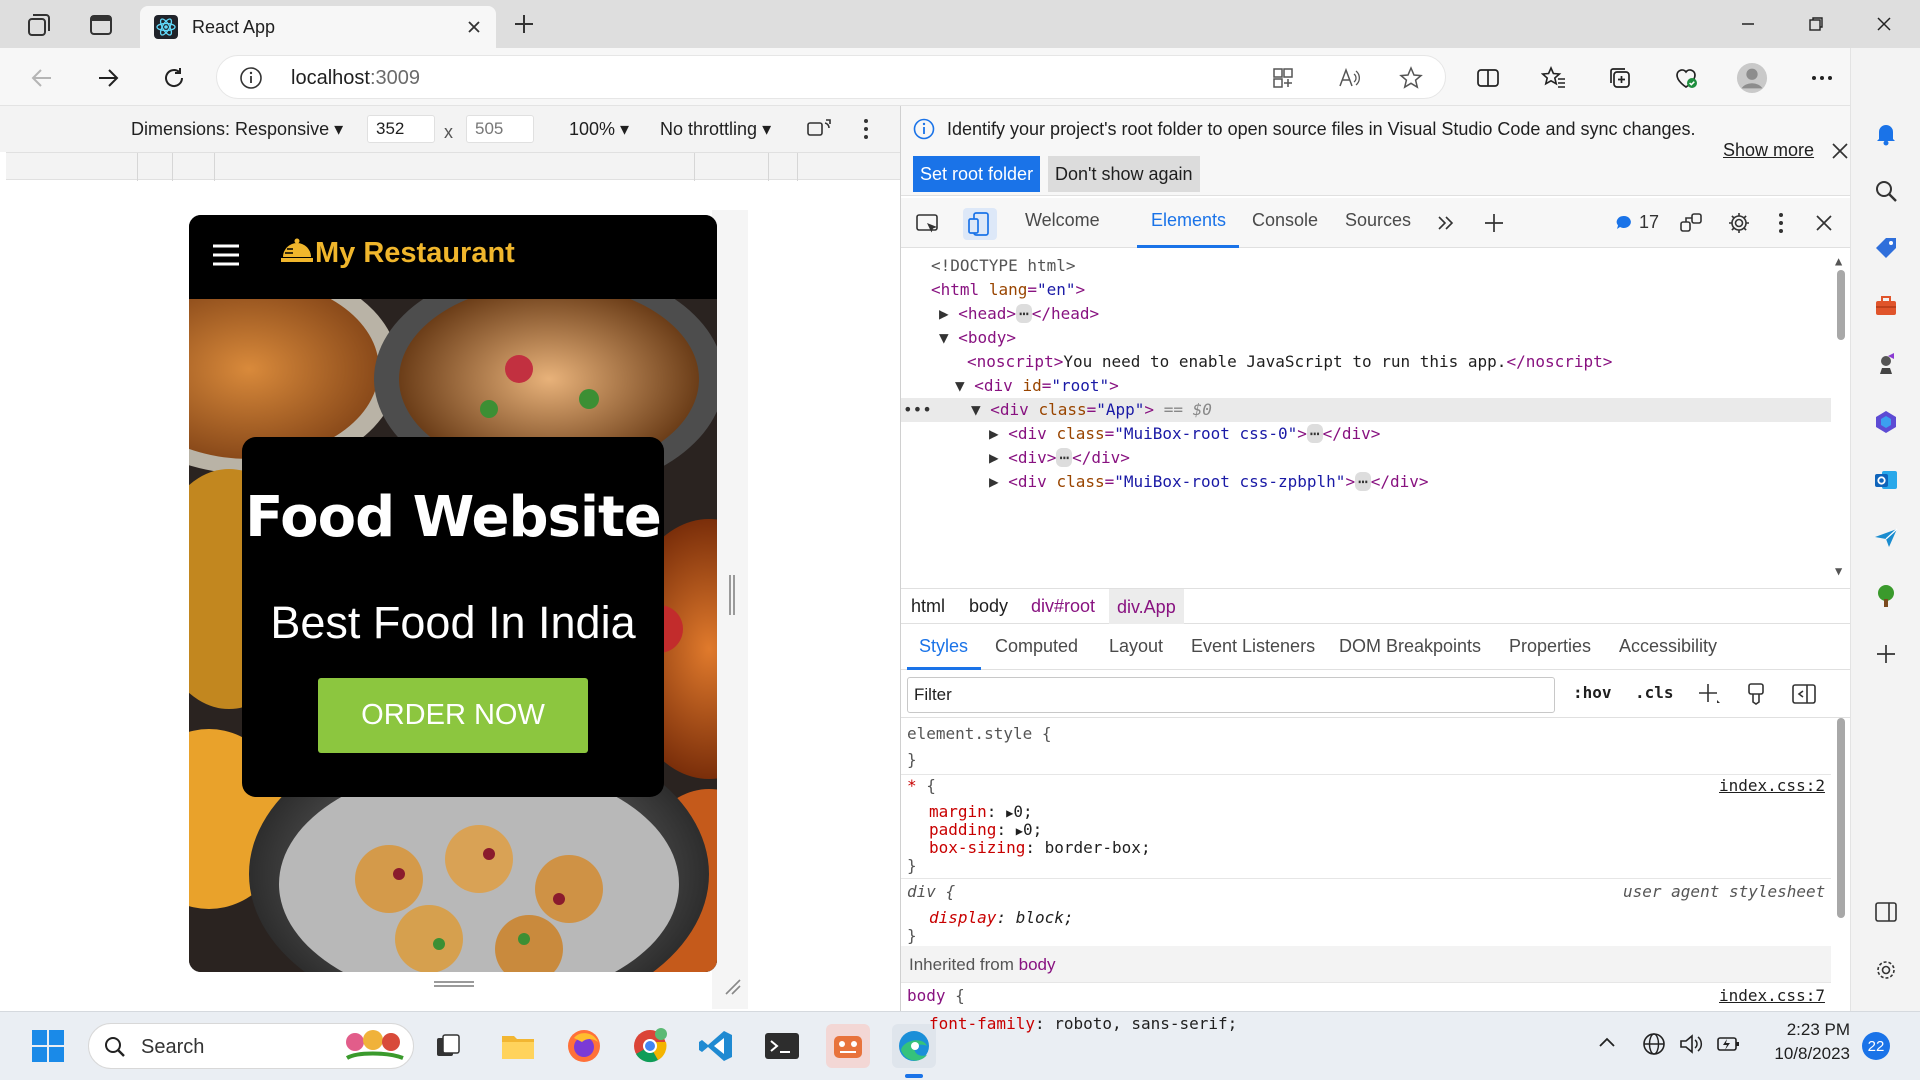 The width and height of the screenshot is (1920, 1080). I want to click on dom-line: ▶ <div> ⋯ </div>, so click(1366, 458).